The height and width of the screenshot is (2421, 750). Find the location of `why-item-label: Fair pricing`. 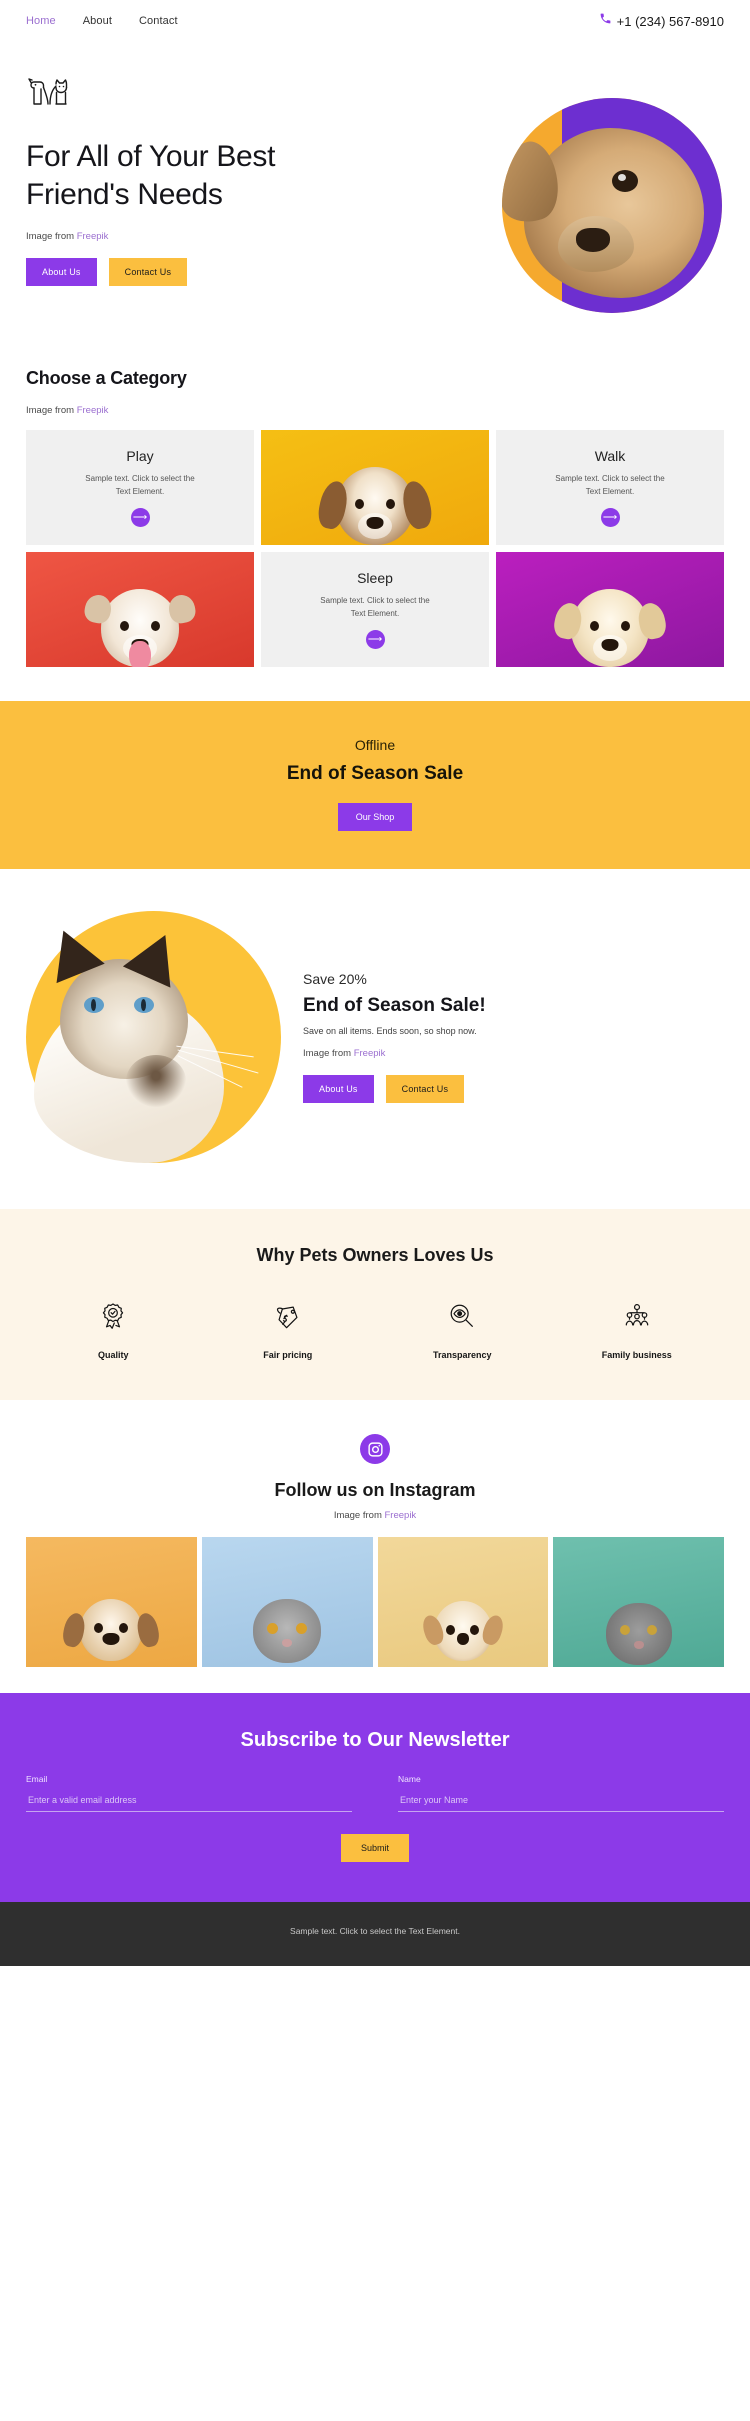

why-item-label: Fair pricing is located at coordinates (288, 1355).